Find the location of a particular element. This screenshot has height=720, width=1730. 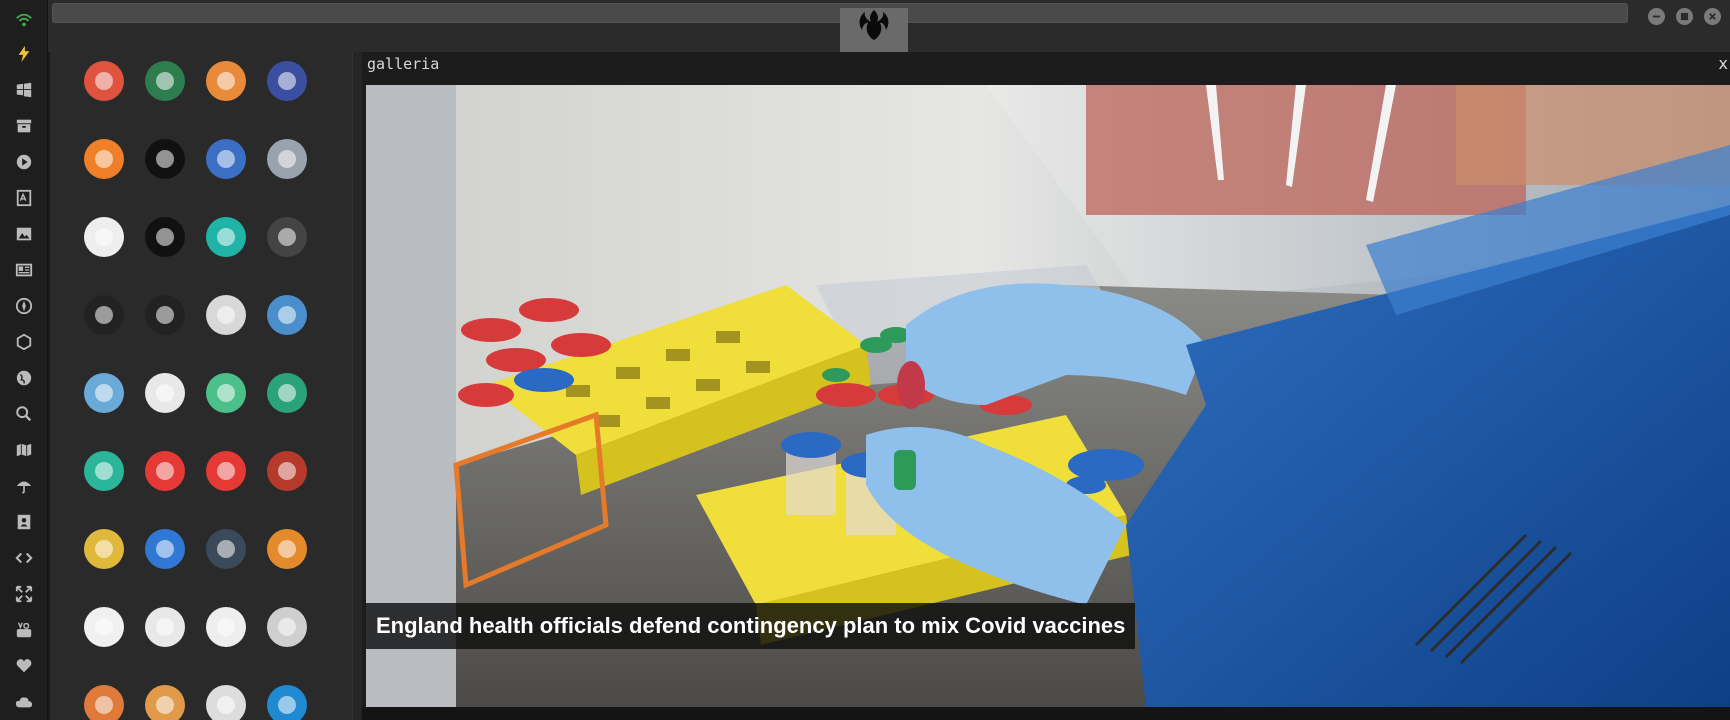

archive-icon is located at coordinates (24, 126).